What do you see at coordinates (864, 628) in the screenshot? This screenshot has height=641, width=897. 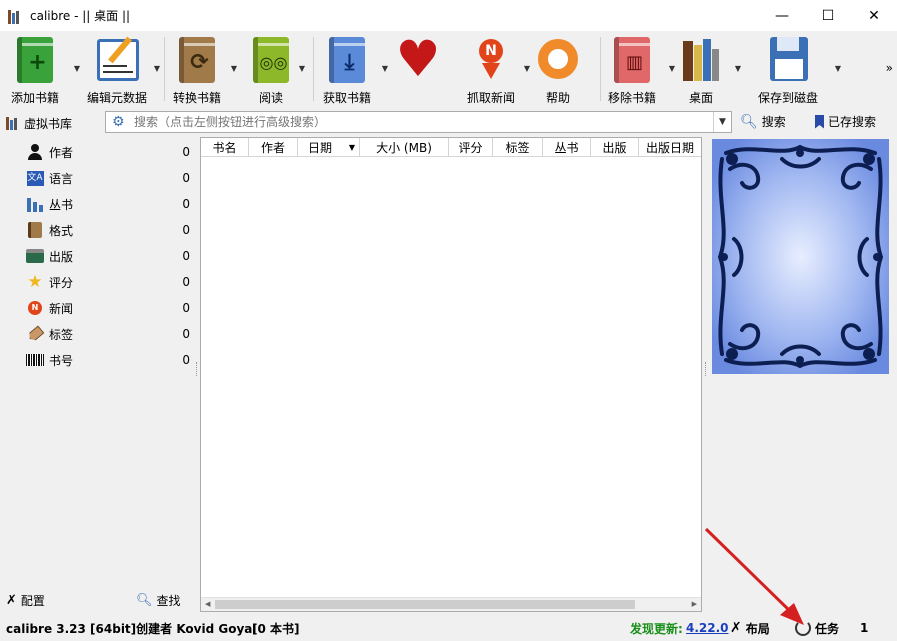 I see `jobs-count: 1` at bounding box center [864, 628].